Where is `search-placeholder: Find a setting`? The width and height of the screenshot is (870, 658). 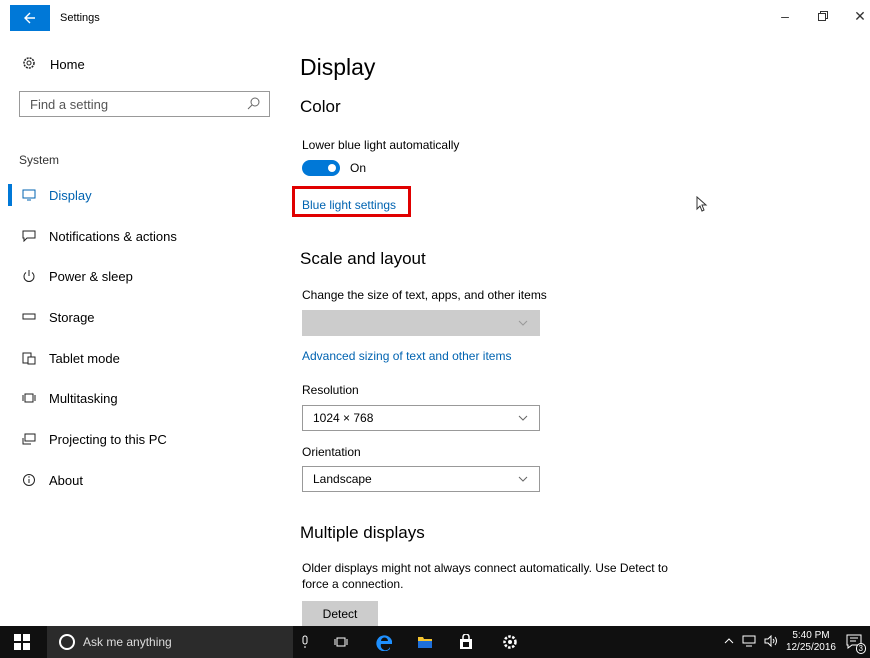
search-placeholder: Find a setting is located at coordinates (69, 104).